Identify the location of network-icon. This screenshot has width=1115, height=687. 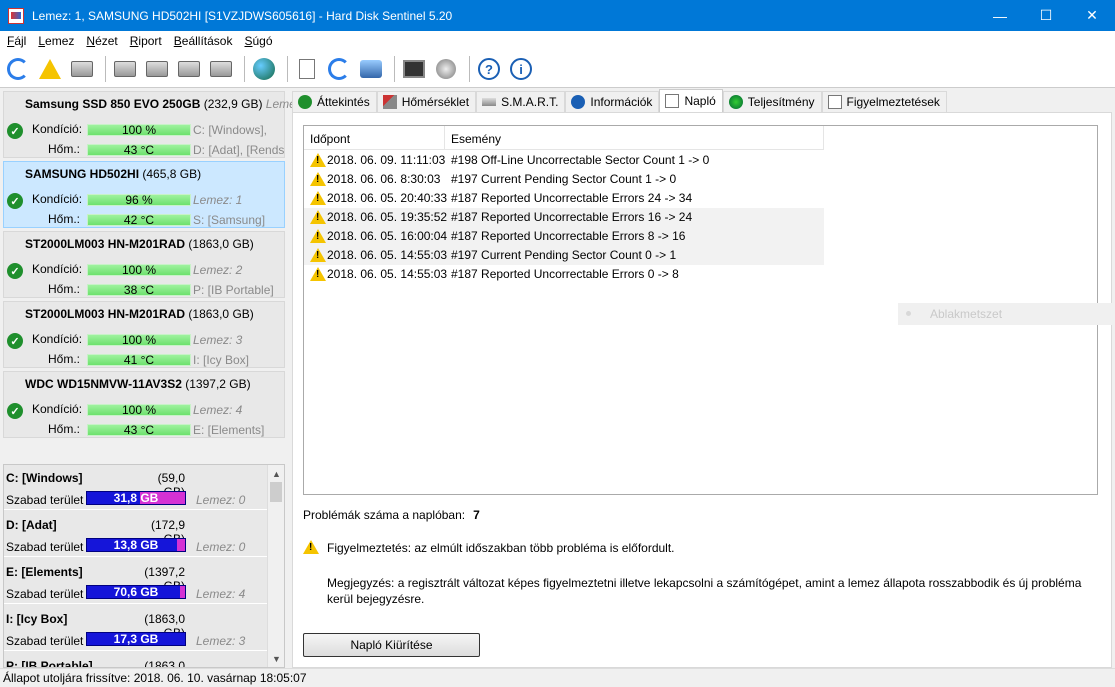
(371, 69).